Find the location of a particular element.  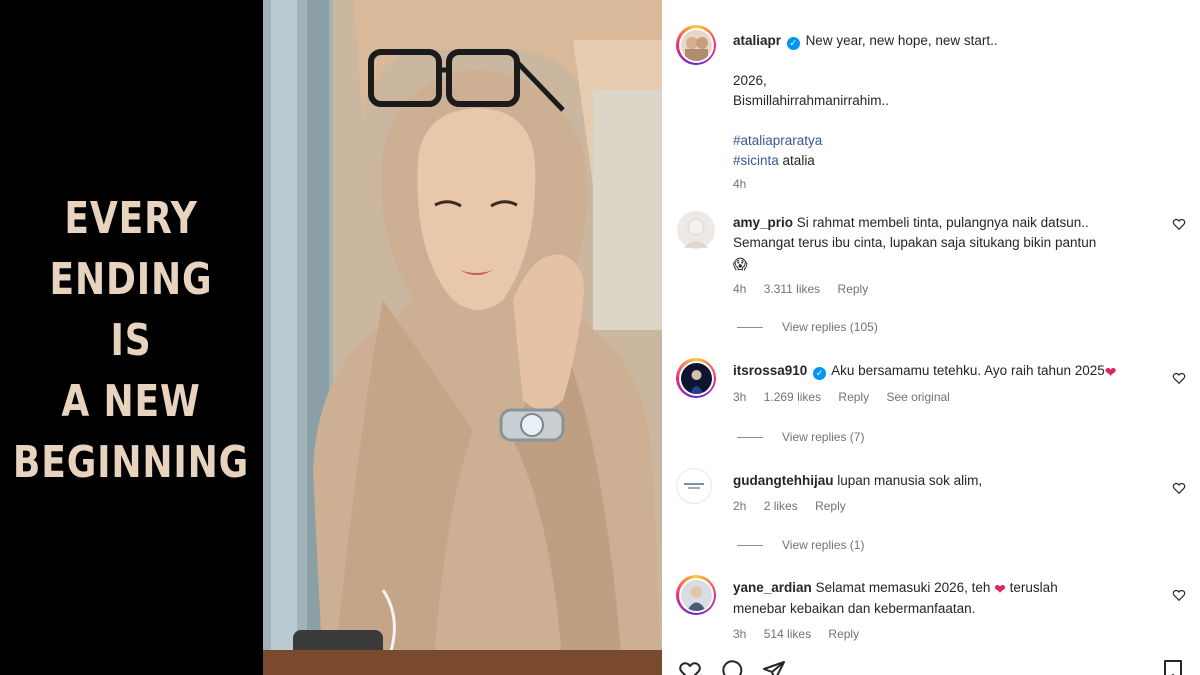

comment-emoji: 😱 is located at coordinates (740, 264).